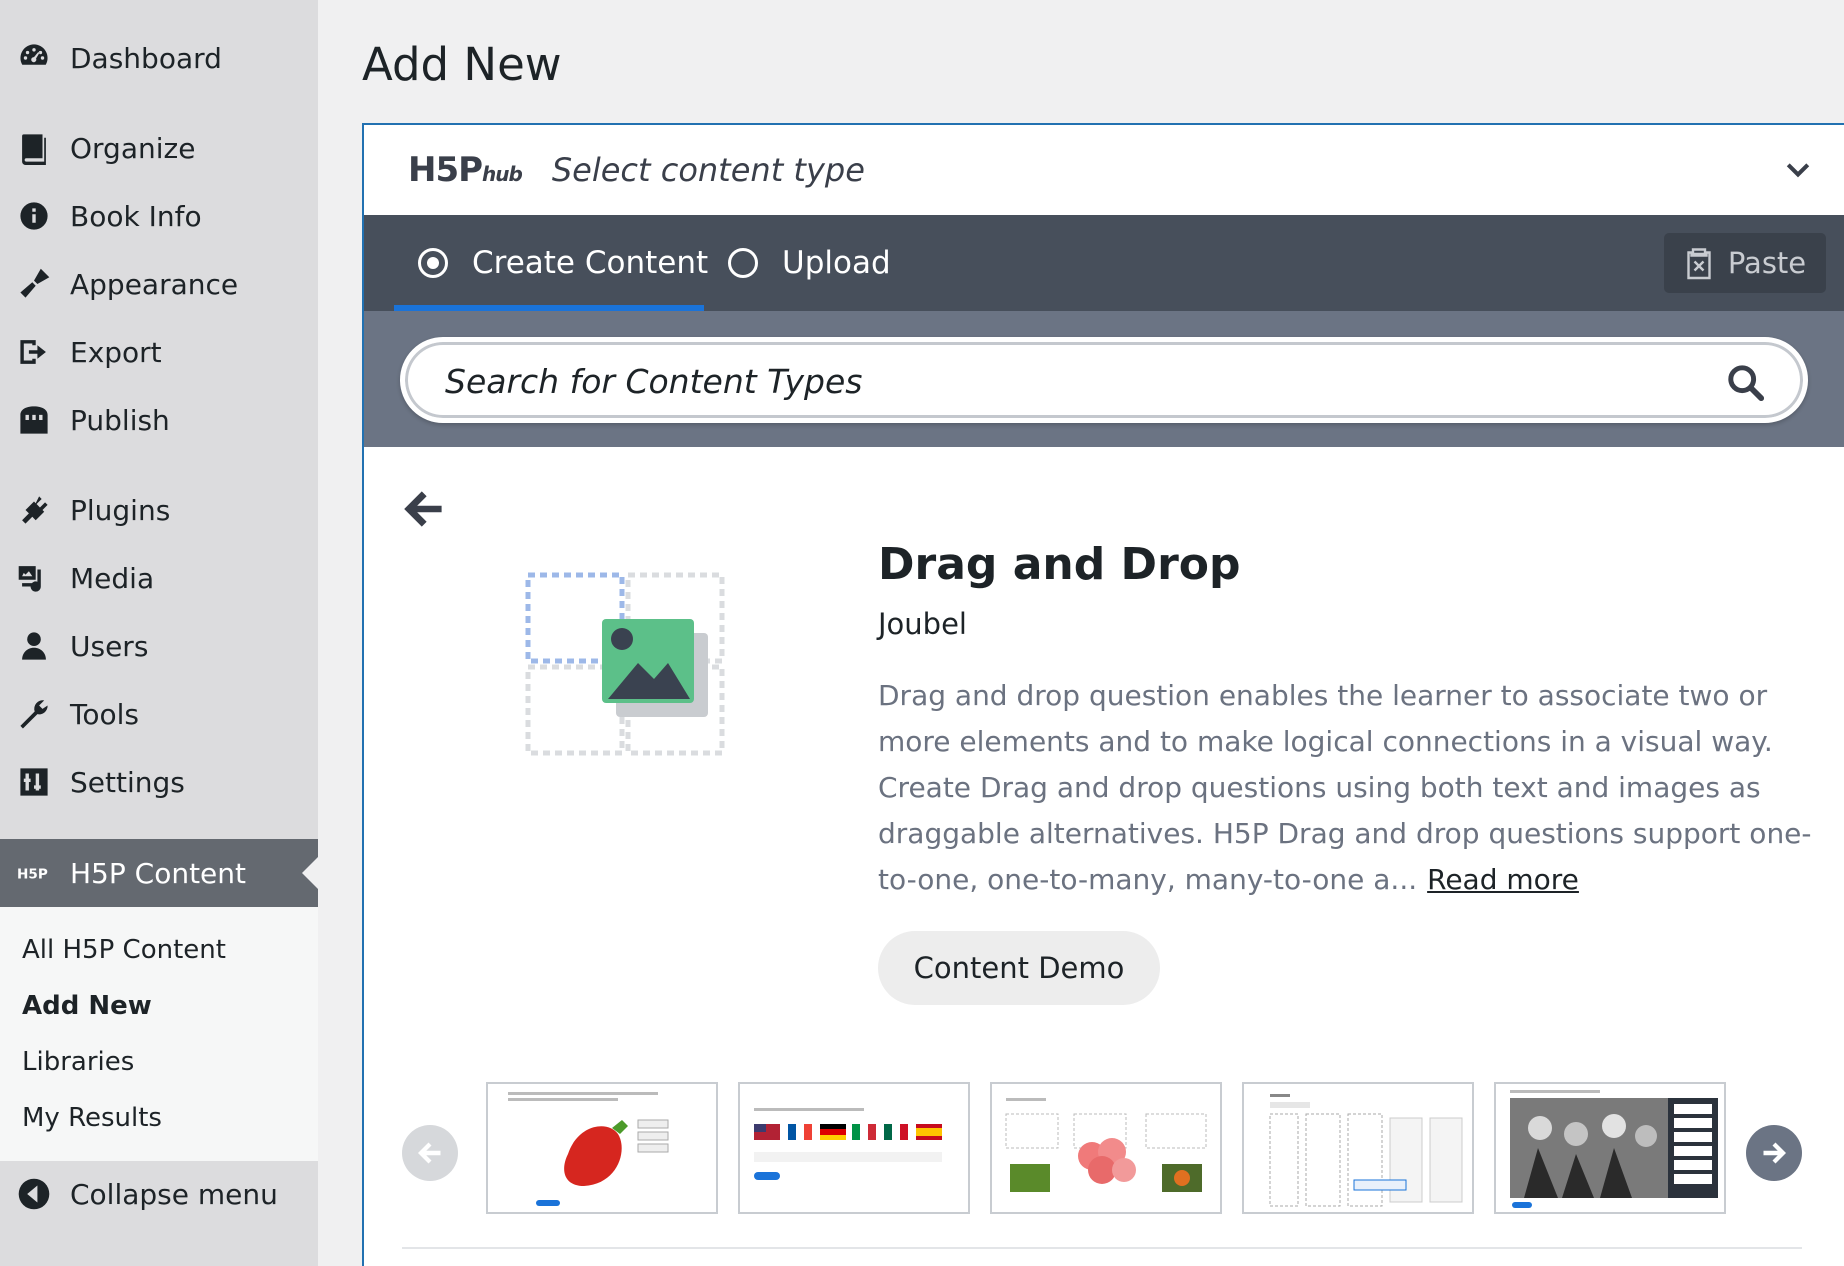 This screenshot has width=1844, height=1266. What do you see at coordinates (1104, 170) in the screenshot?
I see `hub-header: H5Phub Select content type` at bounding box center [1104, 170].